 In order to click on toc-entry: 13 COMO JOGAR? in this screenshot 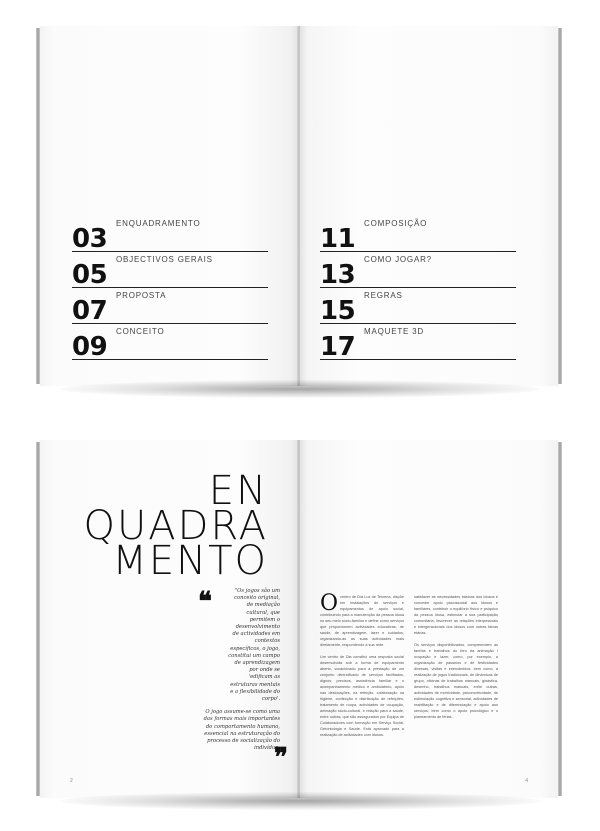, I will do `click(418, 270)`.